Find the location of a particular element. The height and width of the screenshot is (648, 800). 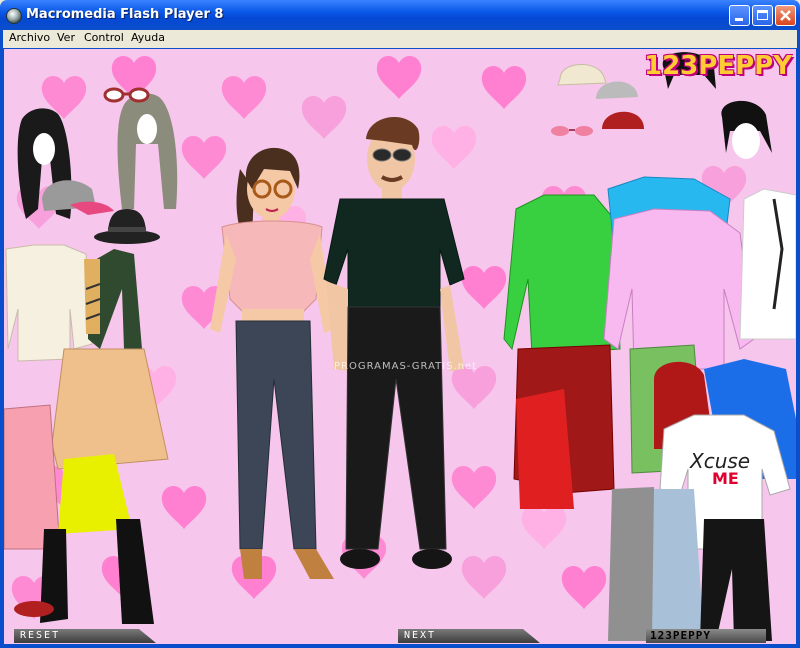

beanie-gray-option is located at coordinates (617, 90).